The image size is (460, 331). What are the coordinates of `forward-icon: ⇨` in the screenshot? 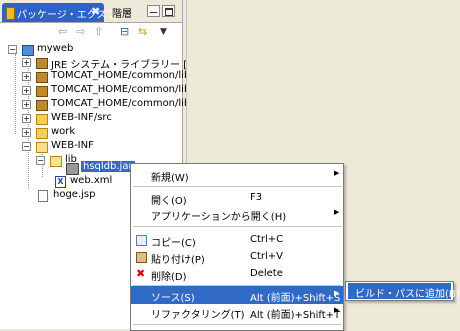 It's located at (80, 31).